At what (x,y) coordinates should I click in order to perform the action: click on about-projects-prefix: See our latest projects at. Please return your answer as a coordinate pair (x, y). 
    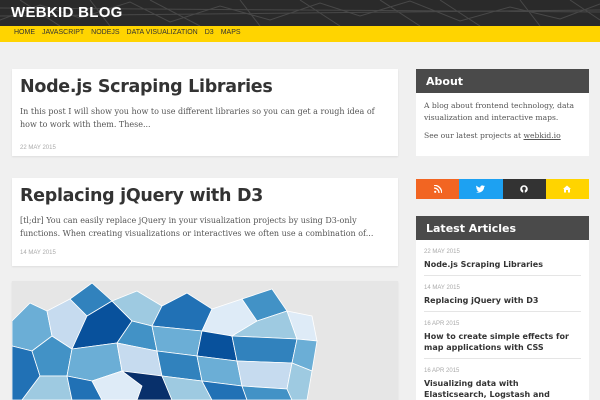
    Looking at the image, I should click on (473, 135).